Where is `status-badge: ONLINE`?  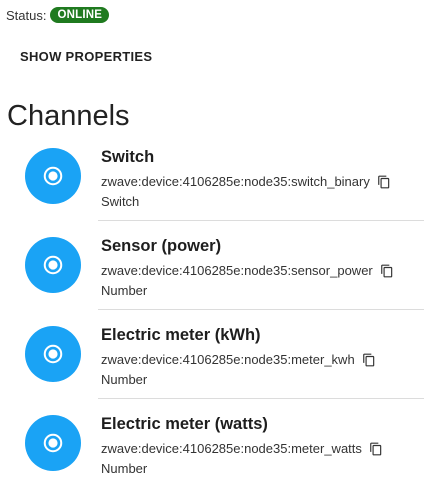 status-badge: ONLINE is located at coordinates (80, 15).